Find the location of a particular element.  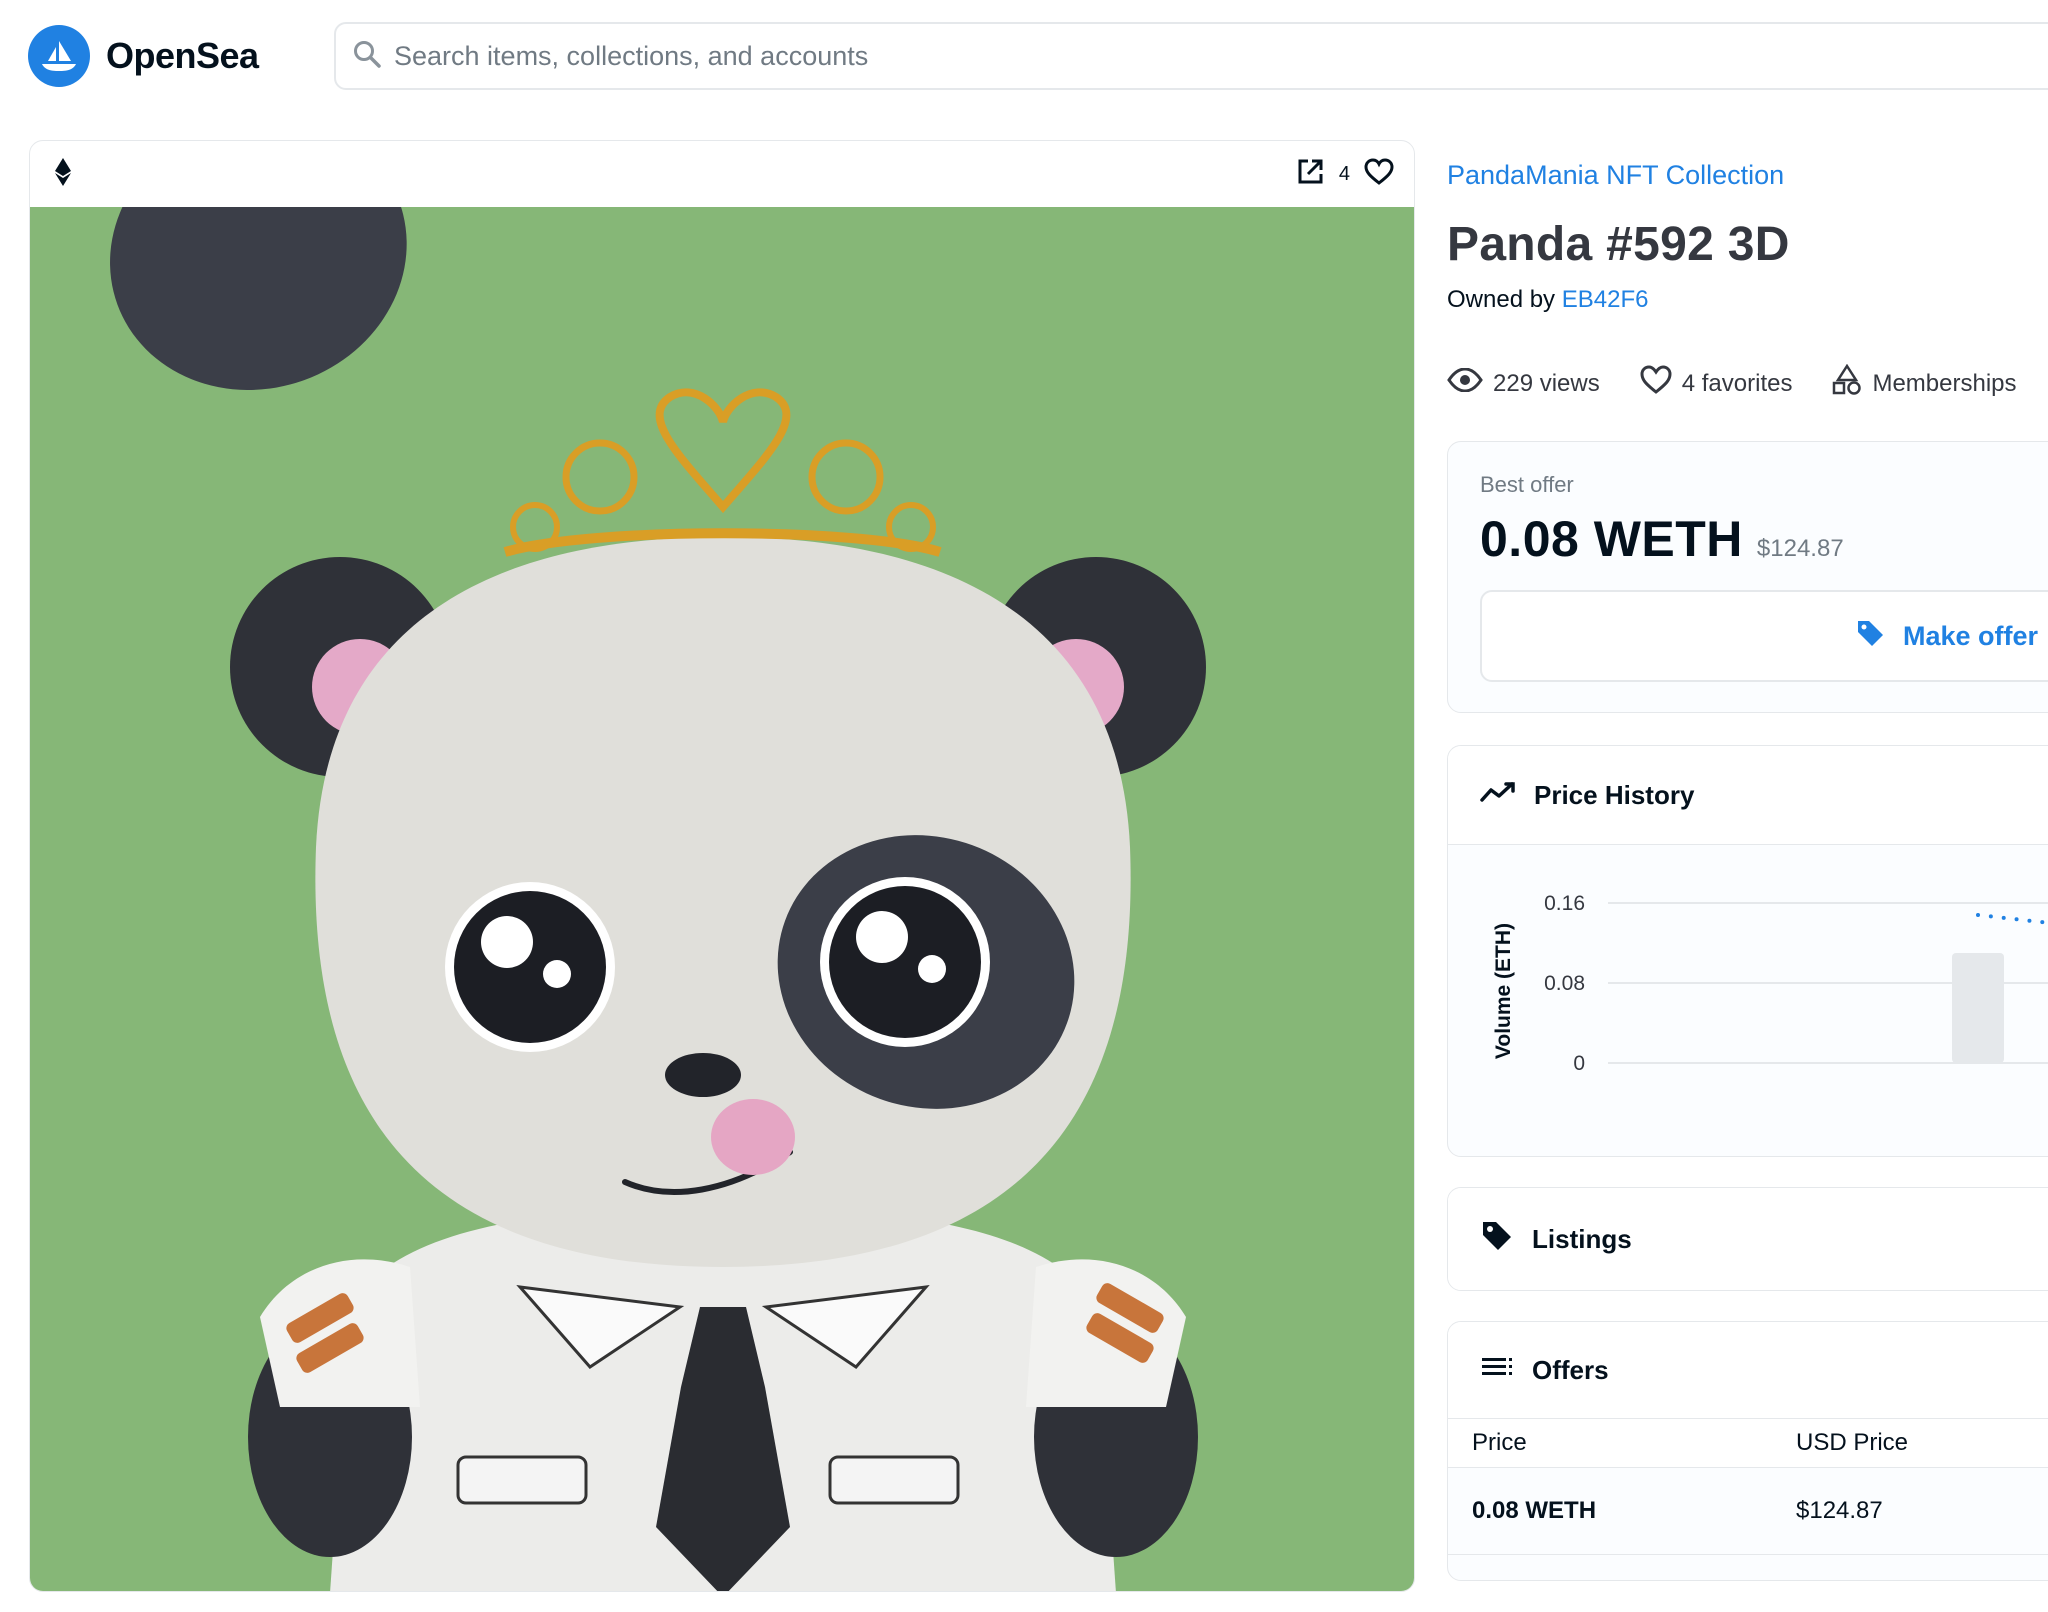

listings-title: Listings is located at coordinates (1582, 1238).